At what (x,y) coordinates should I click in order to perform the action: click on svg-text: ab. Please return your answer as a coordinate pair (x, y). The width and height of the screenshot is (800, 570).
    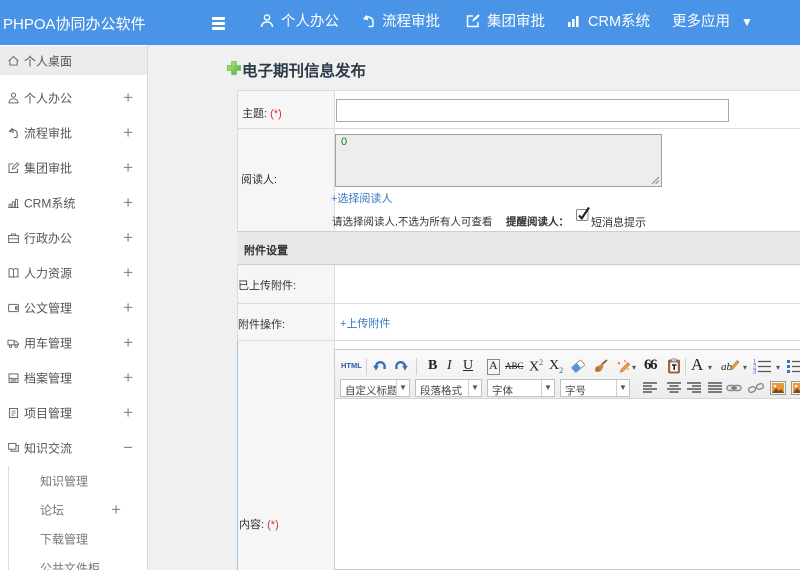
    Looking at the image, I should click on (727, 367).